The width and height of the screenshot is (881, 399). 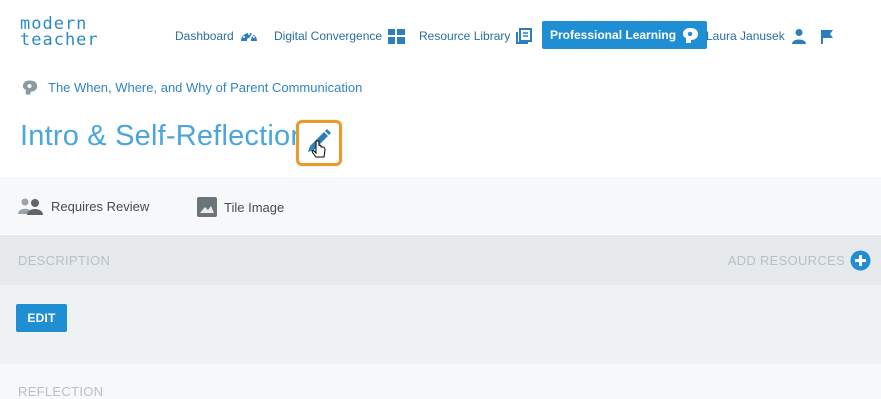 I want to click on edit-title-button, so click(x=319, y=143).